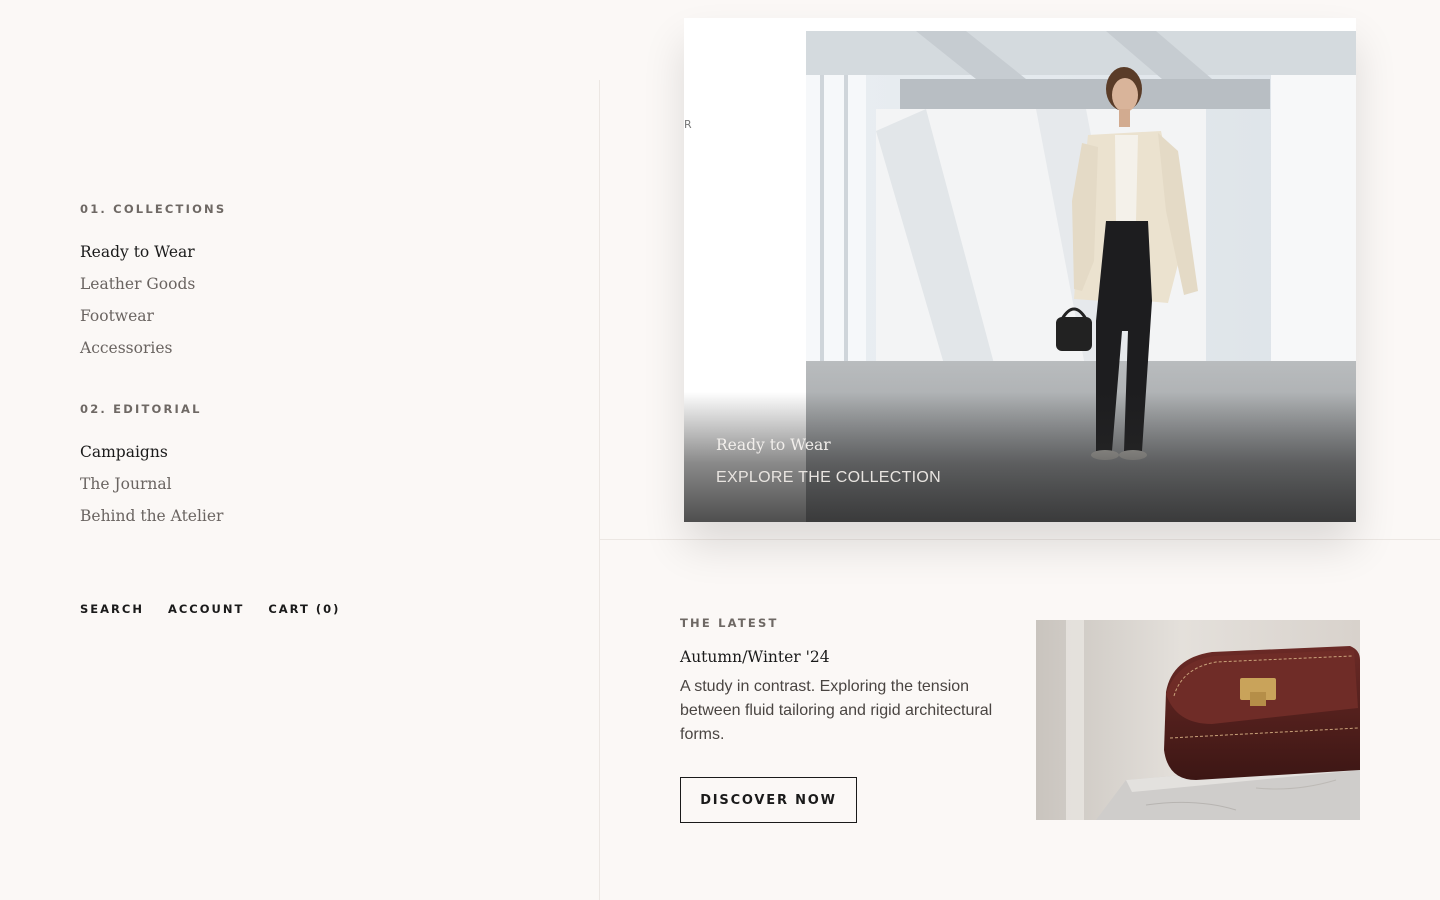 The image size is (1440, 900). Describe the element at coordinates (151, 452) in the screenshot. I see `nav-link-campaigns: Campaigns` at that location.